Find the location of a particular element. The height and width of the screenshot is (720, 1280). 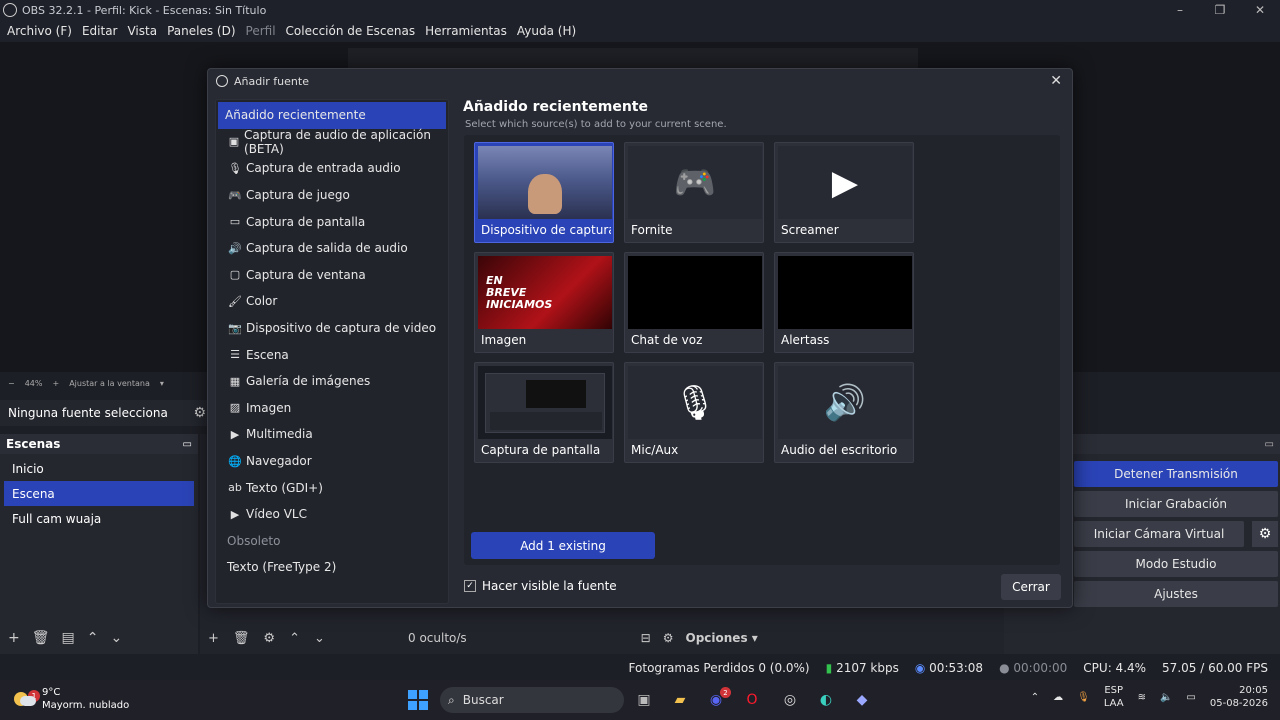

source-tile: 🎮 Fornite is located at coordinates (694, 192).